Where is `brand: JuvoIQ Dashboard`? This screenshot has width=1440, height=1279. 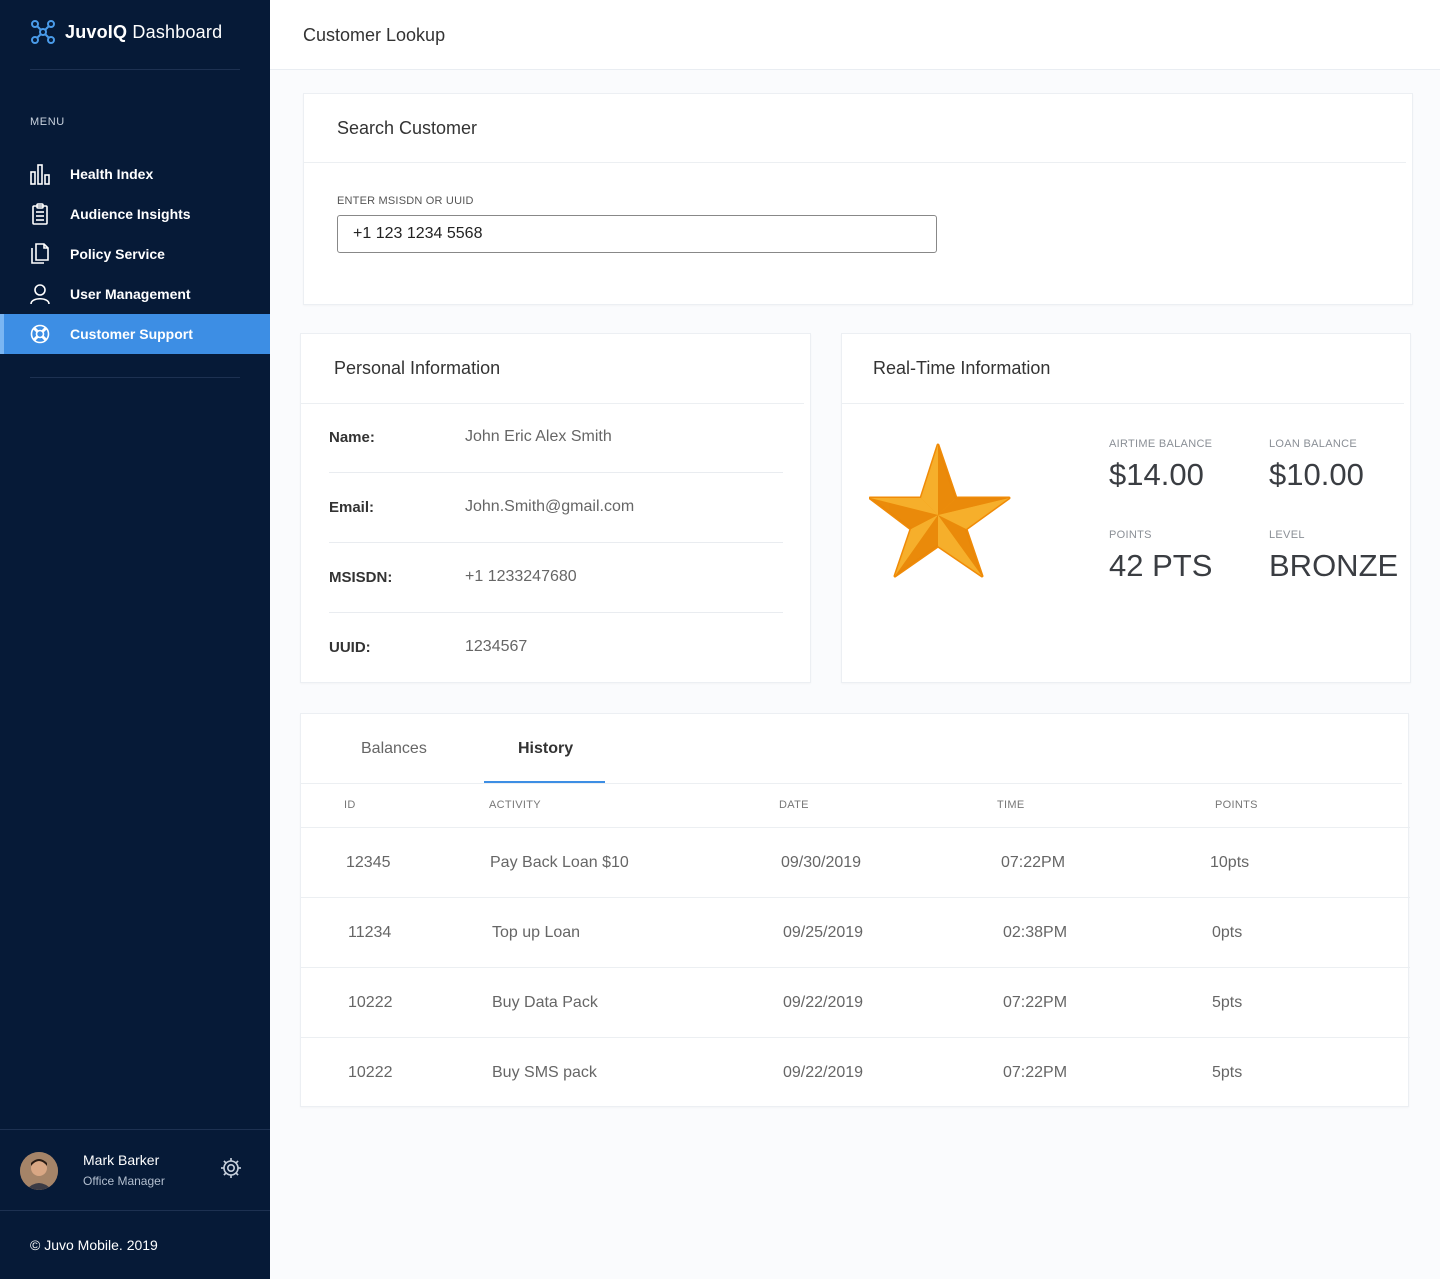 brand: JuvoIQ Dashboard is located at coordinates (126, 32).